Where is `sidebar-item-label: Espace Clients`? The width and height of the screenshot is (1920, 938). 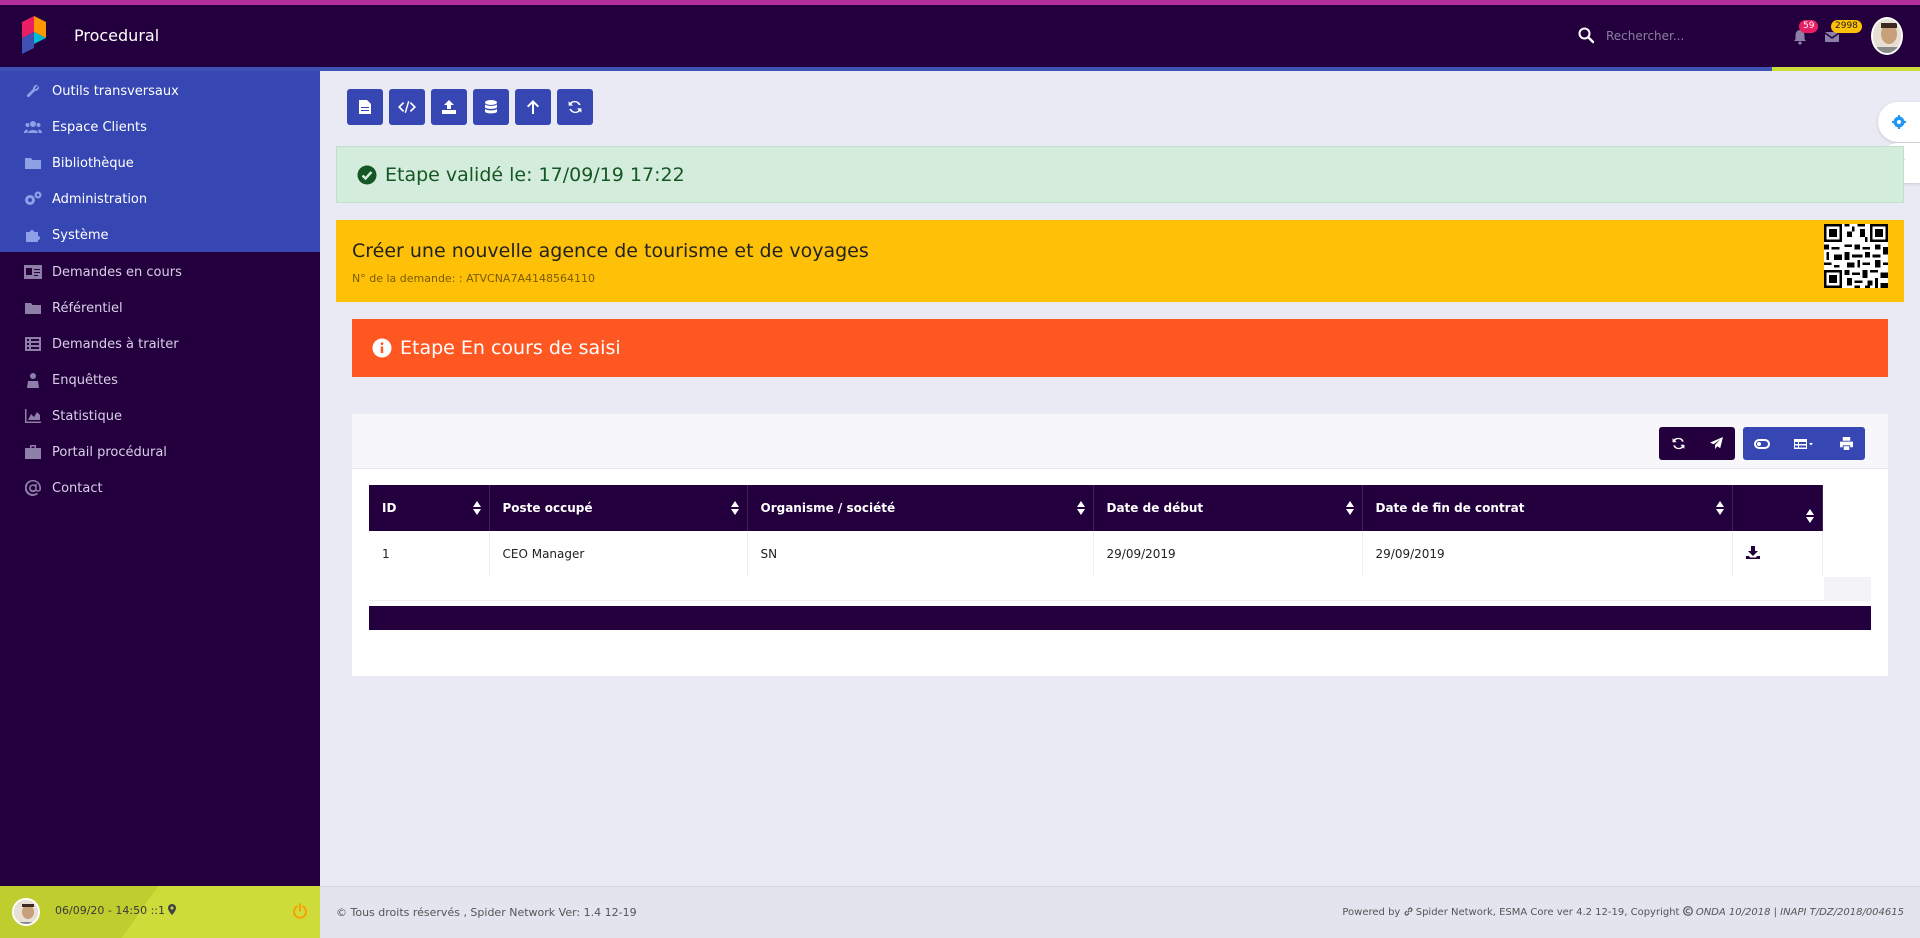
sidebar-item-label: Espace Clients is located at coordinates (99, 127).